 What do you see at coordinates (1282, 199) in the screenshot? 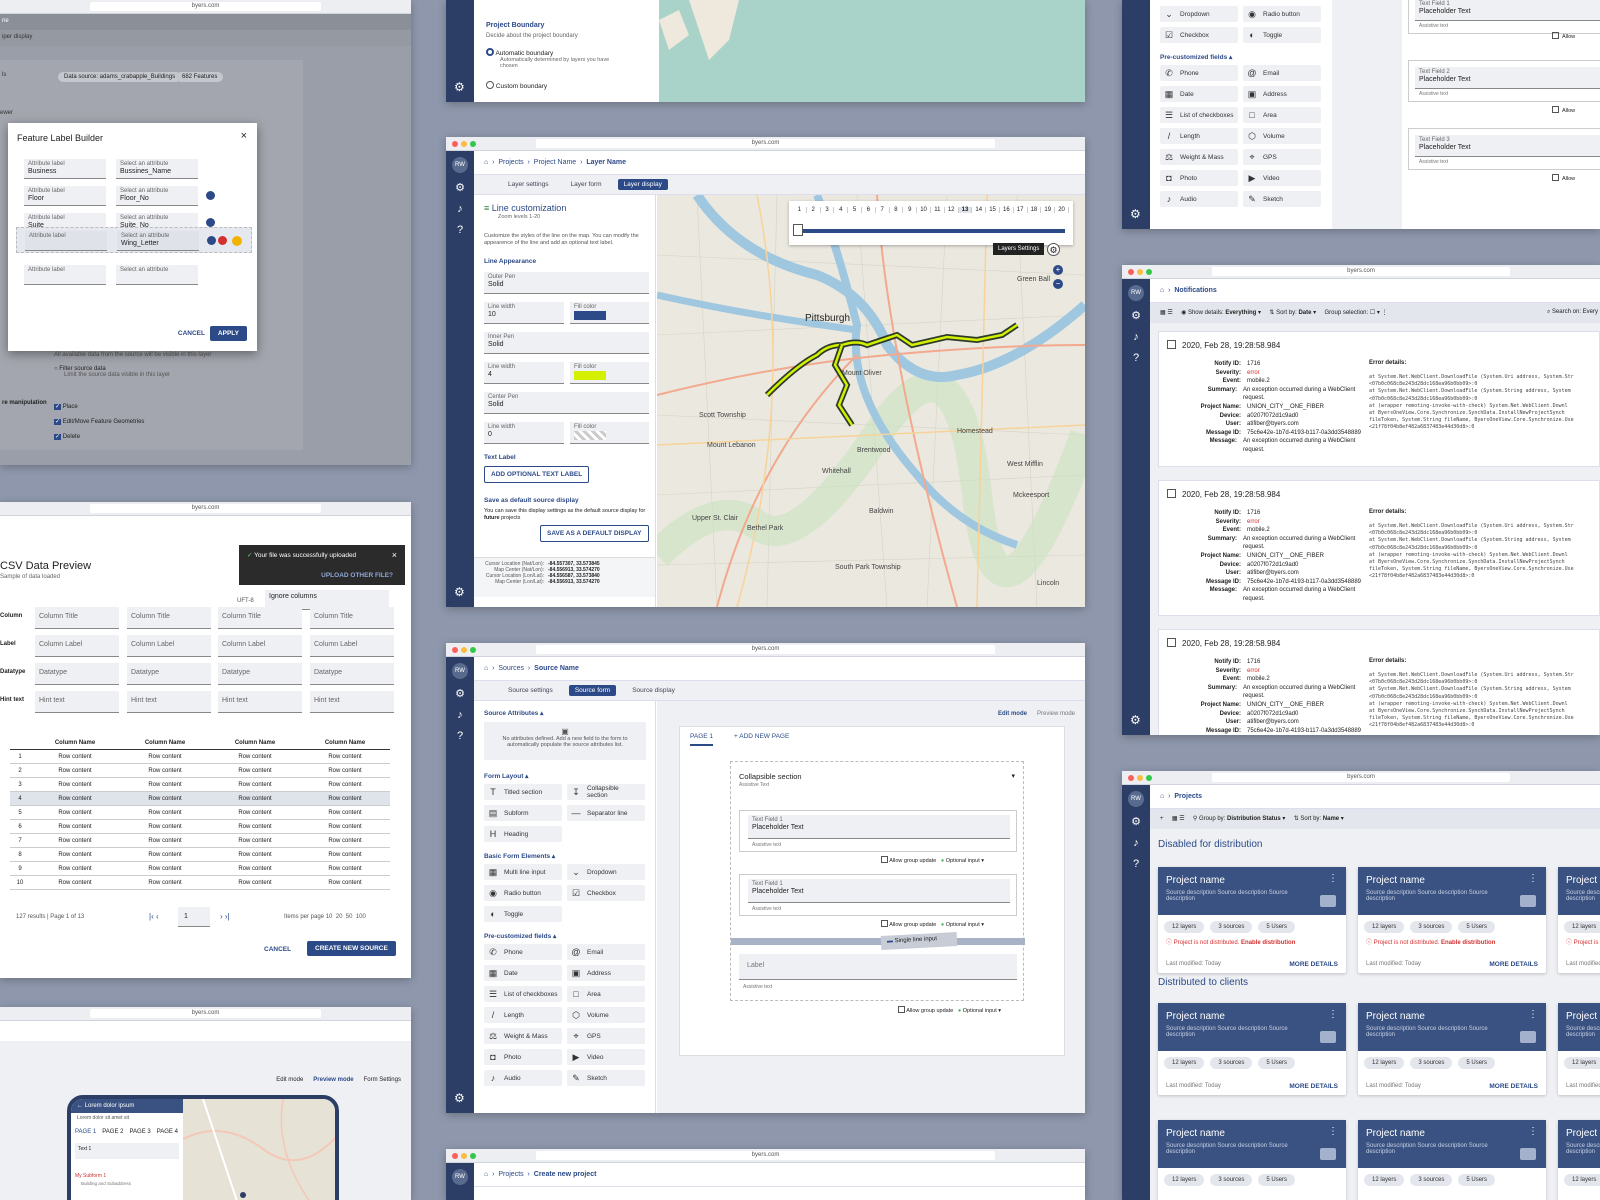
I see `palette-item: ✎ Sketch` at bounding box center [1282, 199].